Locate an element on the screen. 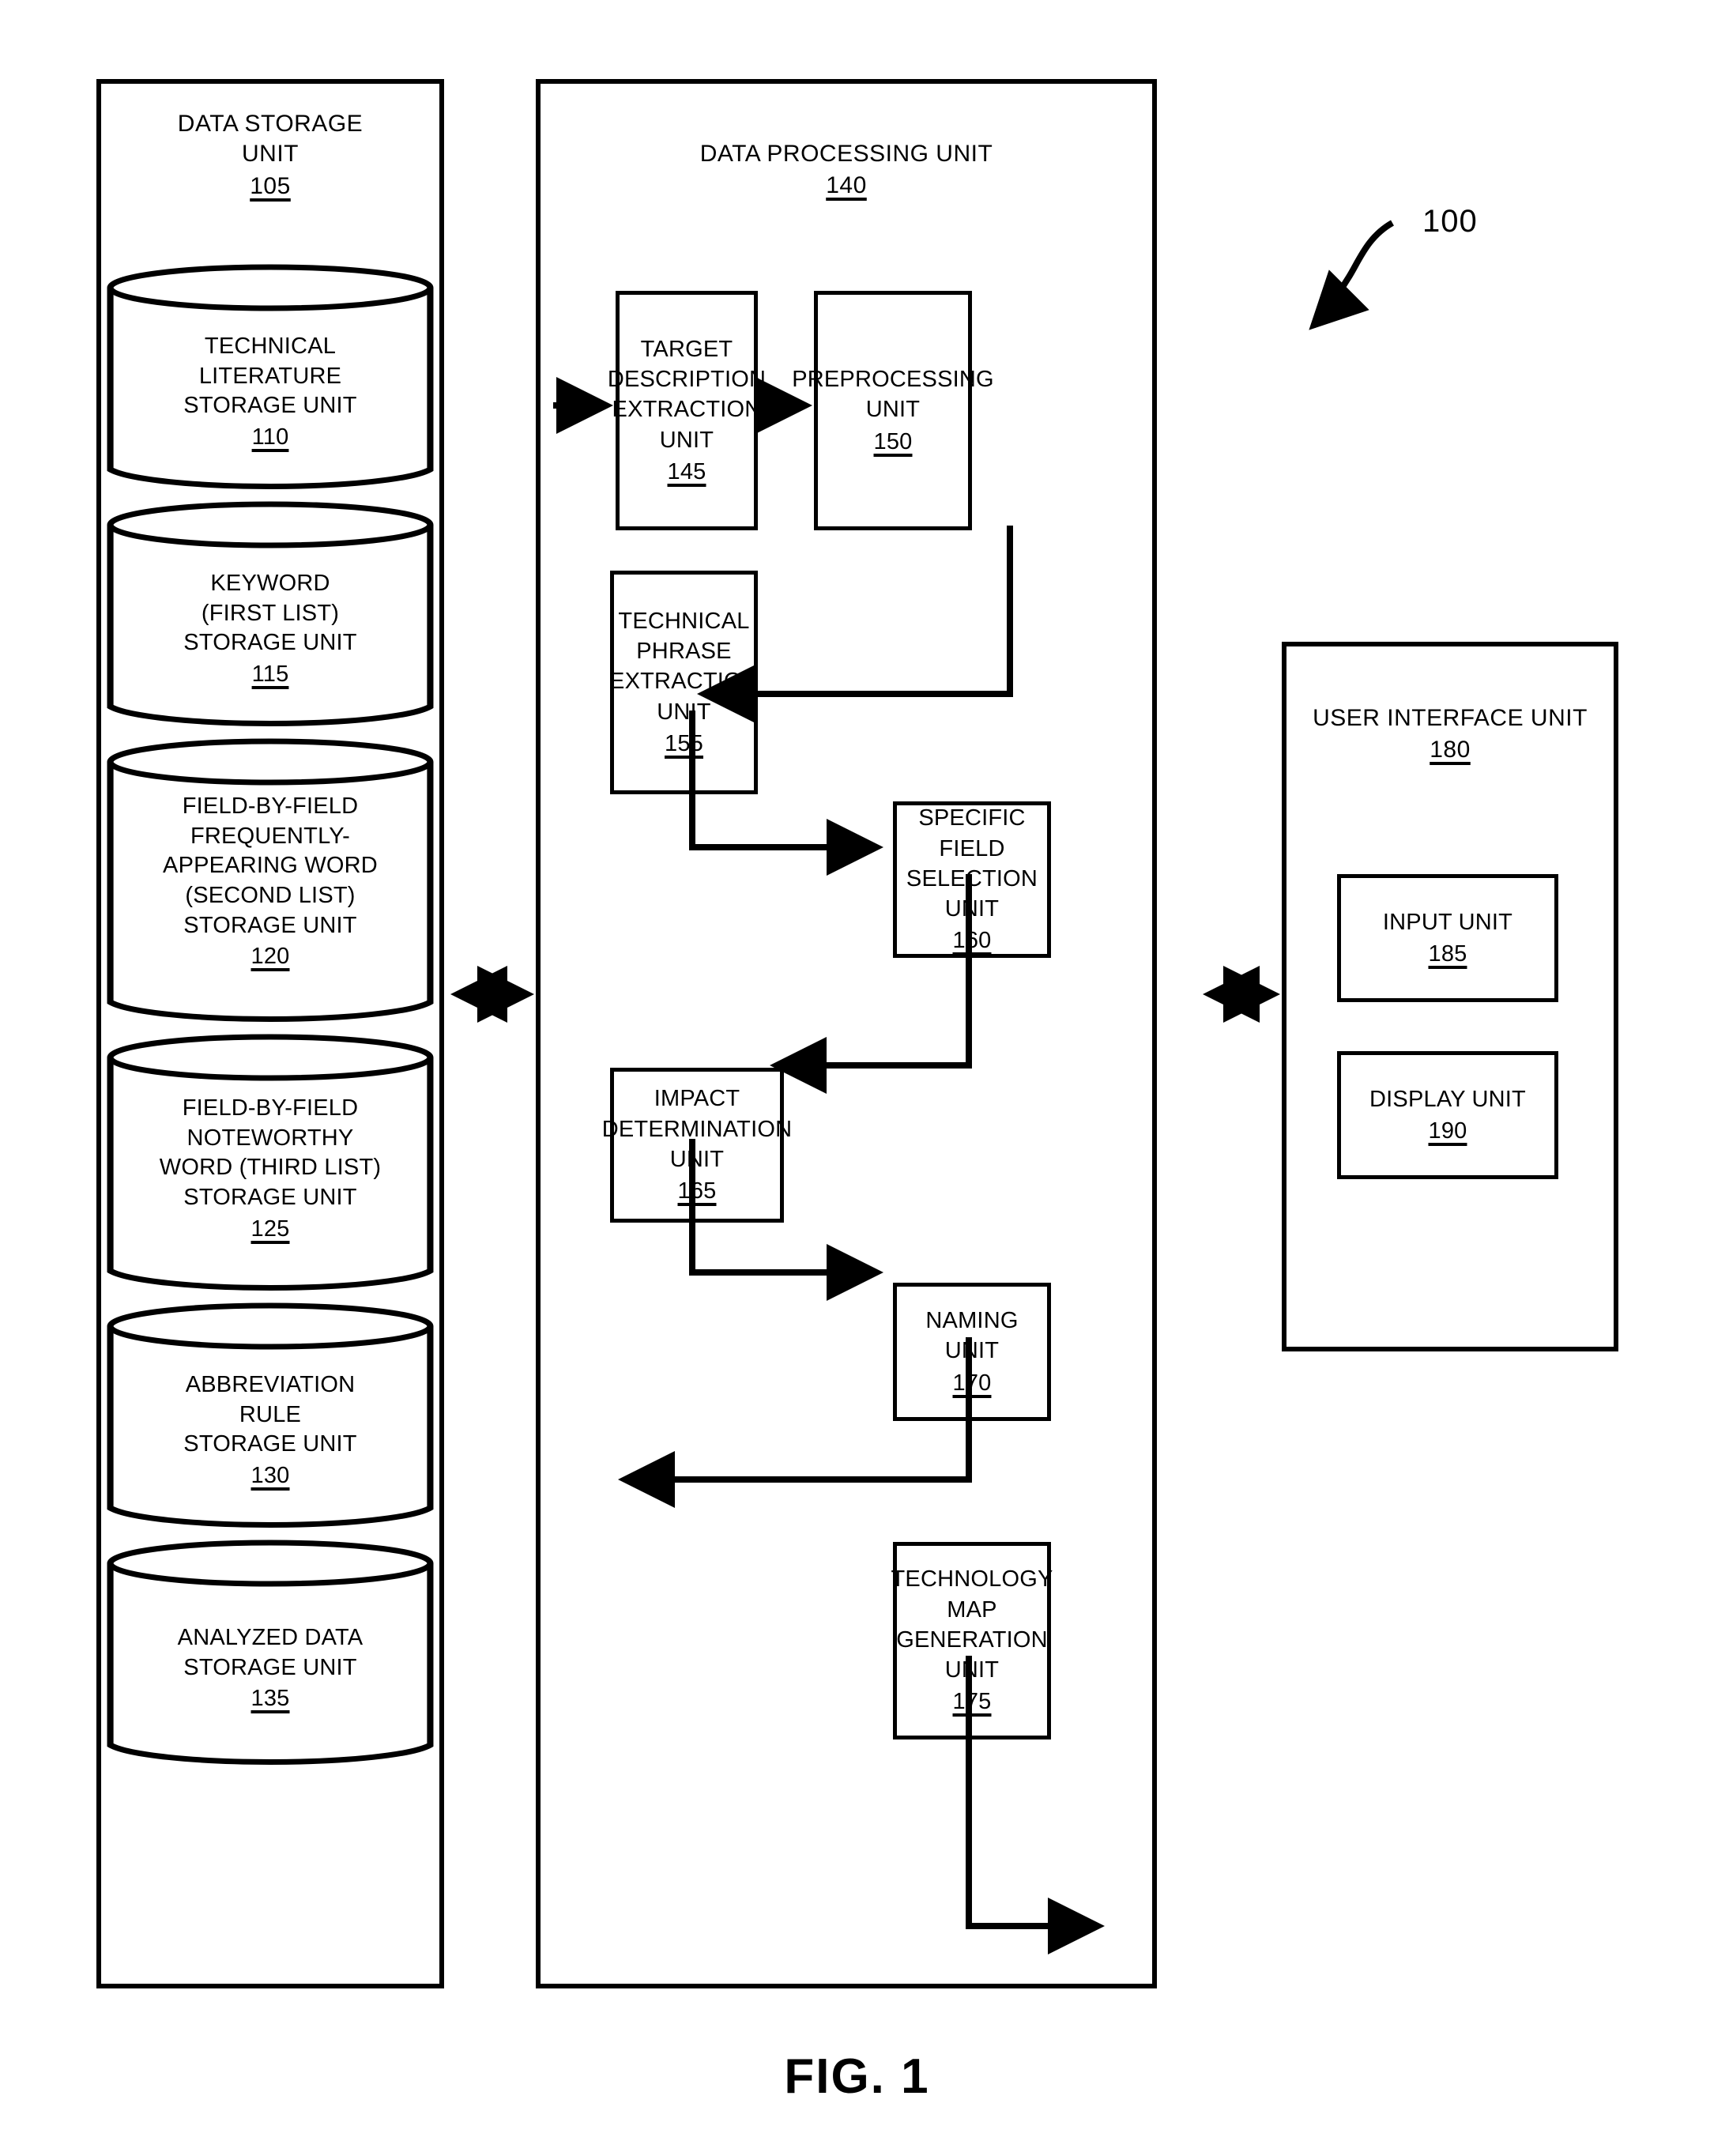 Image resolution: width=1714 pixels, height=2156 pixels. technical-literature-storage-unit: TECHNICAL LITERATURE STORAGE UNIT 110 is located at coordinates (270, 378).